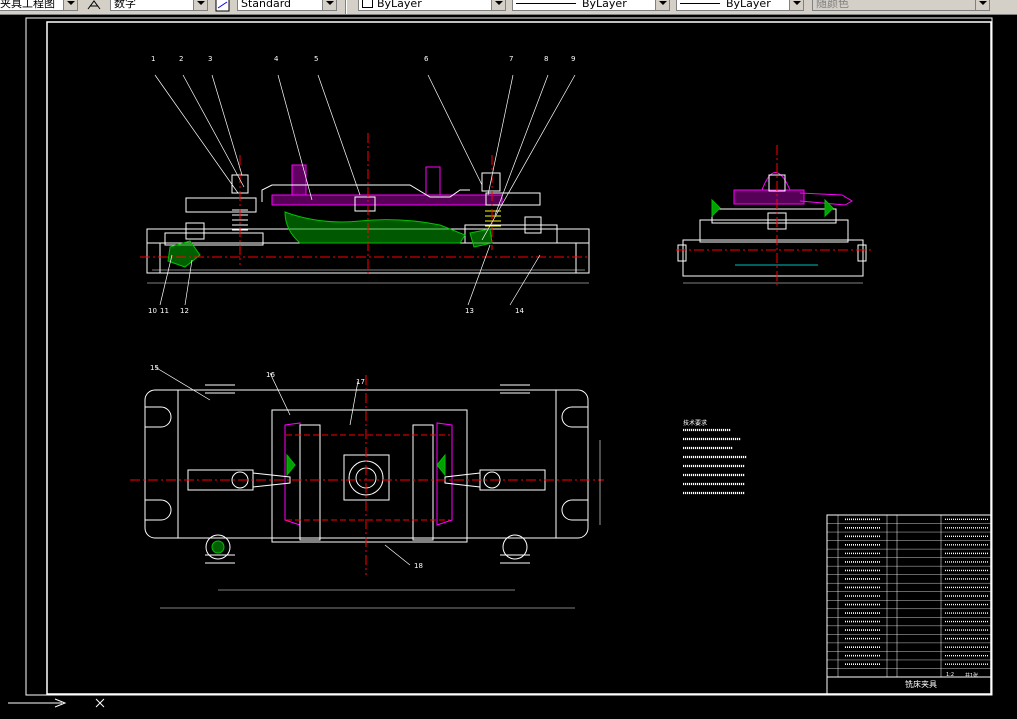  Describe the element at coordinates (181, 59) in the screenshot. I see `balloon-2: 2` at that location.